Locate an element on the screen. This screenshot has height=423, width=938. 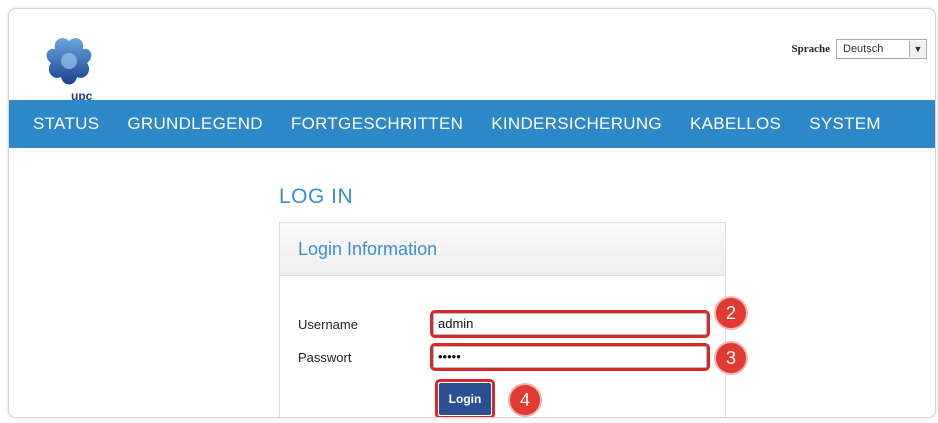
language-value: Deutsch is located at coordinates (863, 49).